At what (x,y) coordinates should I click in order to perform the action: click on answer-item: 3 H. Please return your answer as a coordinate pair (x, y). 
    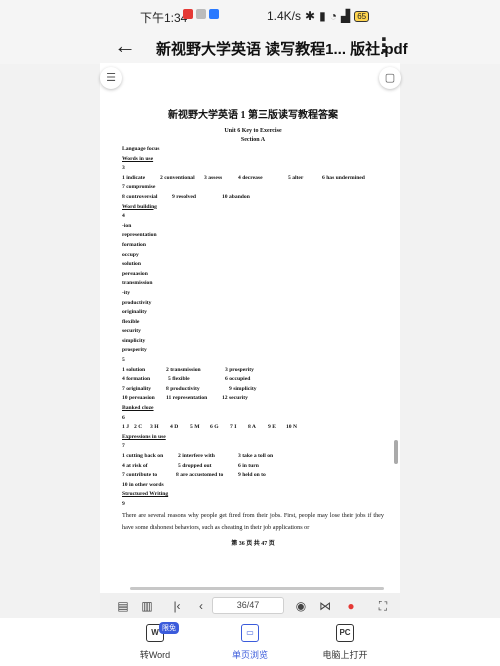
    Looking at the image, I should click on (154, 427).